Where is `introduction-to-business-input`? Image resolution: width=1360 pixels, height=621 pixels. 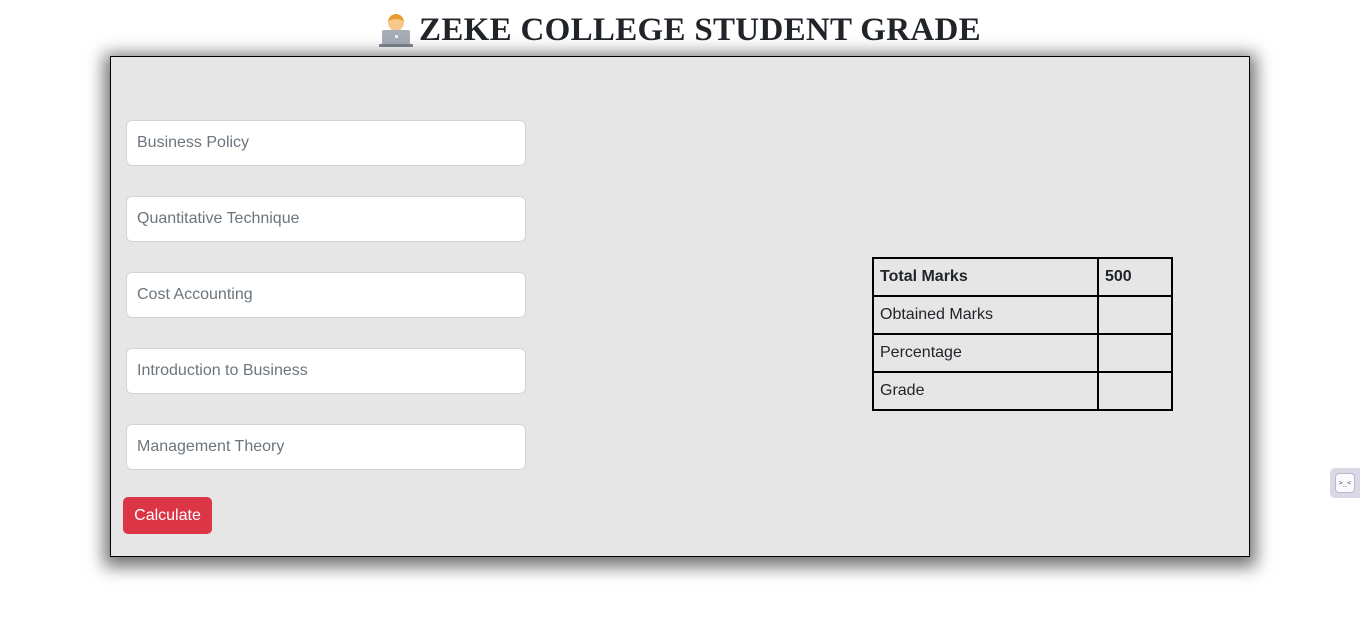 introduction-to-business-input is located at coordinates (326, 371).